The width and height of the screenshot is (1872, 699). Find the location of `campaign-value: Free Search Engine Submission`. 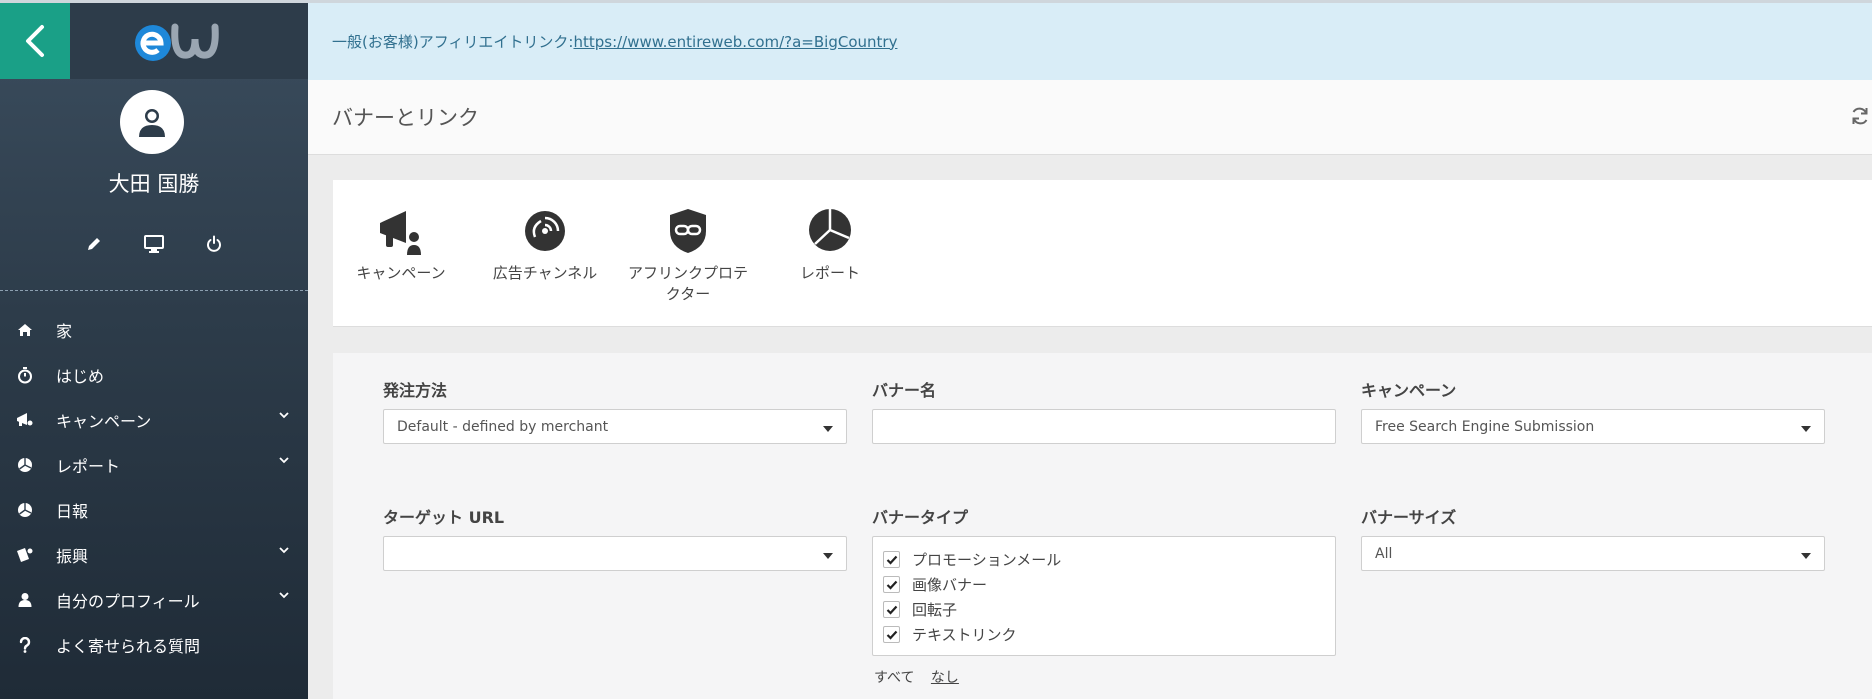

campaign-value: Free Search Engine Submission is located at coordinates (1485, 426).